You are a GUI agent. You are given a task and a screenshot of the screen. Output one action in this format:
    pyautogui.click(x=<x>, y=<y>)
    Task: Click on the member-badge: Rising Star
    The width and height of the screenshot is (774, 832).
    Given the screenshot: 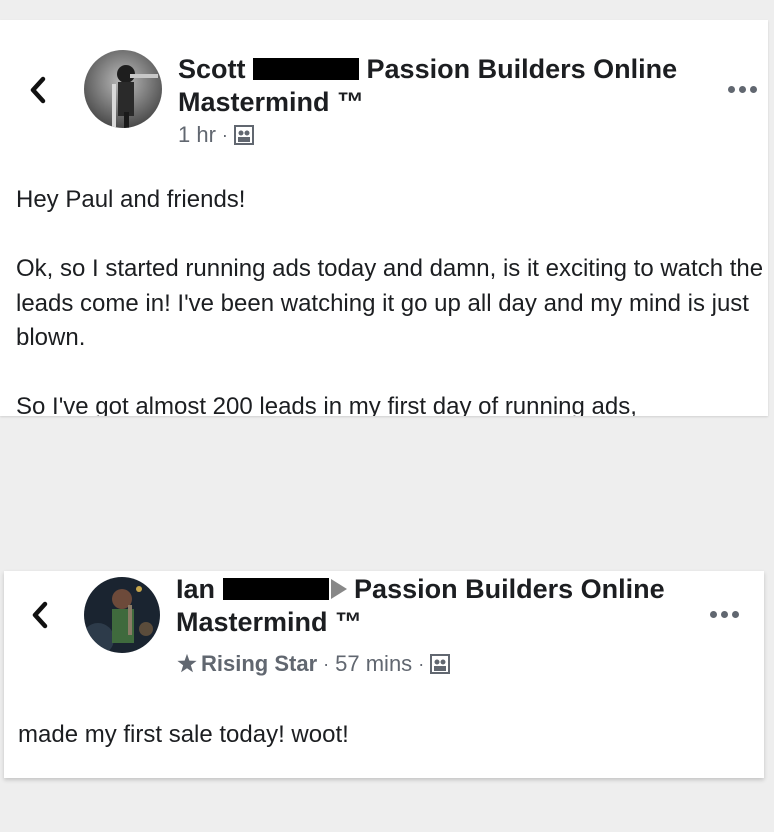 What is the action you would take?
    pyautogui.click(x=246, y=664)
    